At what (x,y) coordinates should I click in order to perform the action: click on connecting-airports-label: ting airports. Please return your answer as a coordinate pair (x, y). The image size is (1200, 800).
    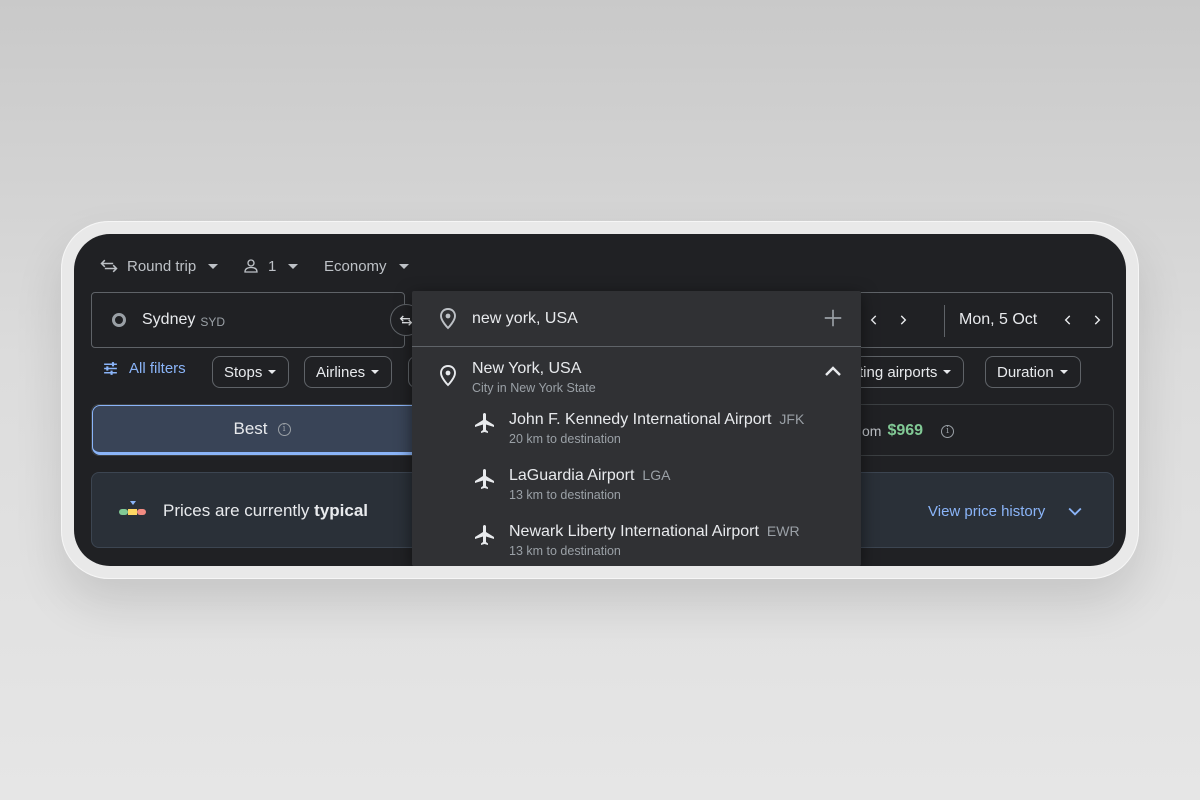
    Looking at the image, I should click on (898, 372).